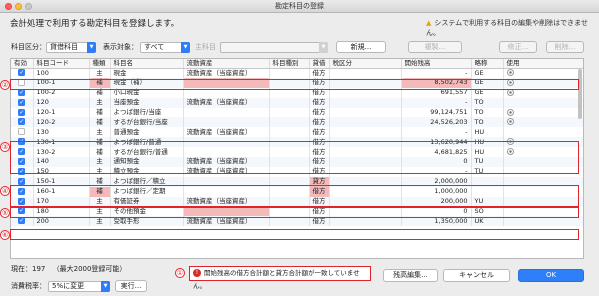 The width and height of the screenshot is (599, 296). What do you see at coordinates (365, 64) in the screenshot?
I see `column-header: 税区分` at bounding box center [365, 64].